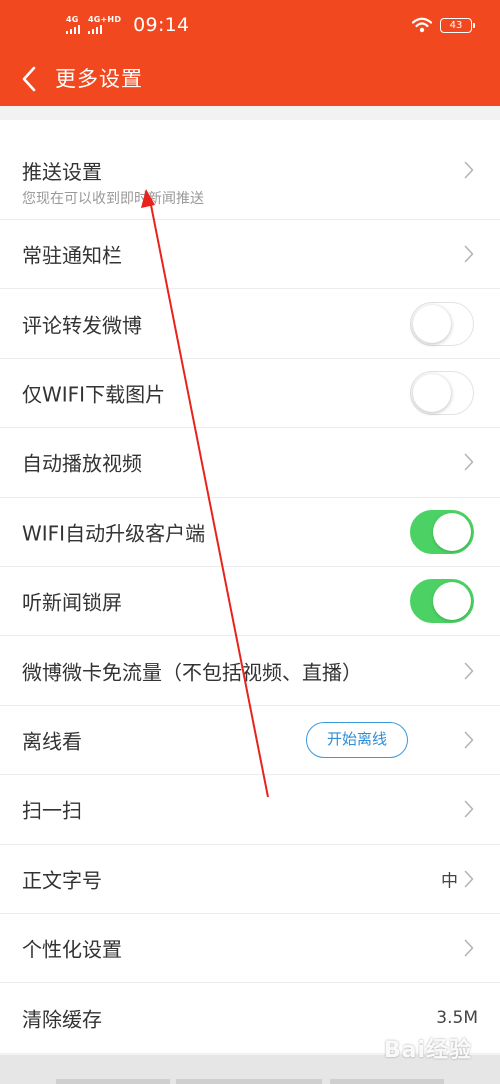 The height and width of the screenshot is (1084, 500). What do you see at coordinates (105, 19) in the screenshot?
I see `network-type-2: 4G+HD` at bounding box center [105, 19].